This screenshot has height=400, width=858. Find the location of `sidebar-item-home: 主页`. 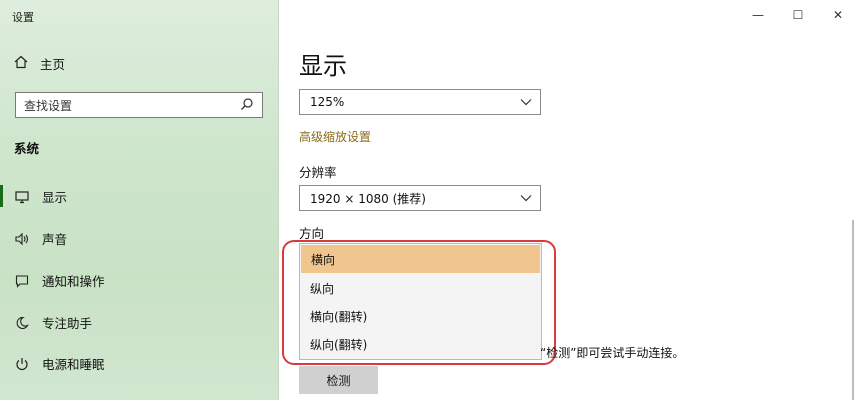

sidebar-item-home: 主页 is located at coordinates (39, 63).